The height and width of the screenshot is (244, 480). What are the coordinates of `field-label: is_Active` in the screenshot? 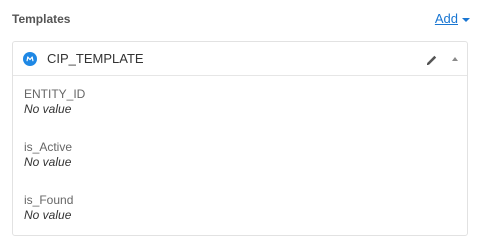 It's located at (48, 147).